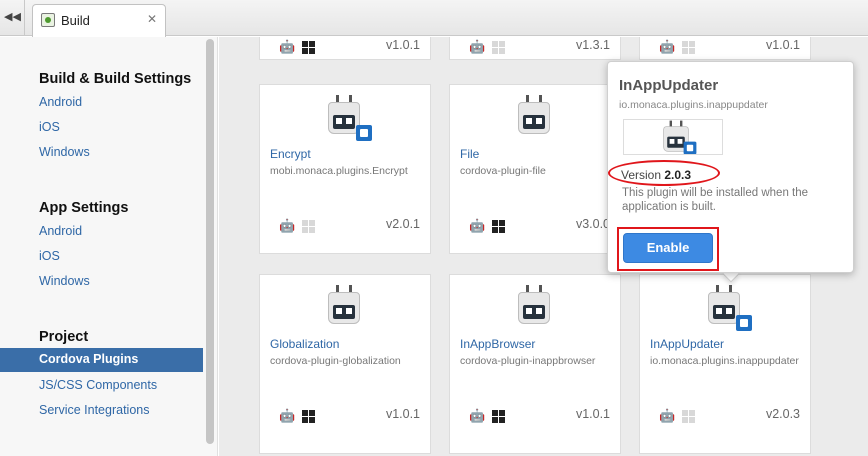 This screenshot has width=868, height=456. I want to click on divider, so click(24, 18).